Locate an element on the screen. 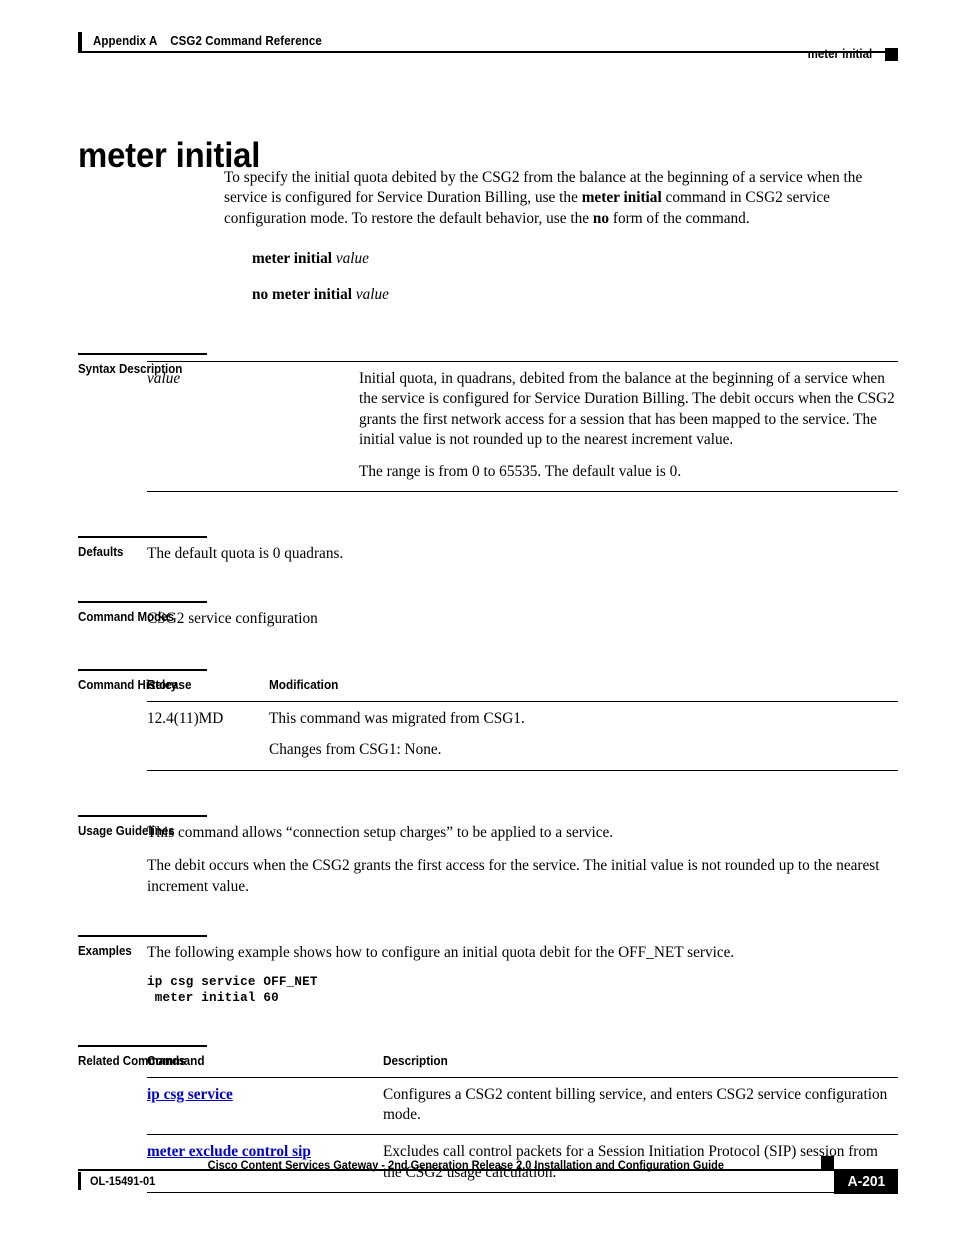  table-header-row: Release Modification is located at coordinates (522, 689).